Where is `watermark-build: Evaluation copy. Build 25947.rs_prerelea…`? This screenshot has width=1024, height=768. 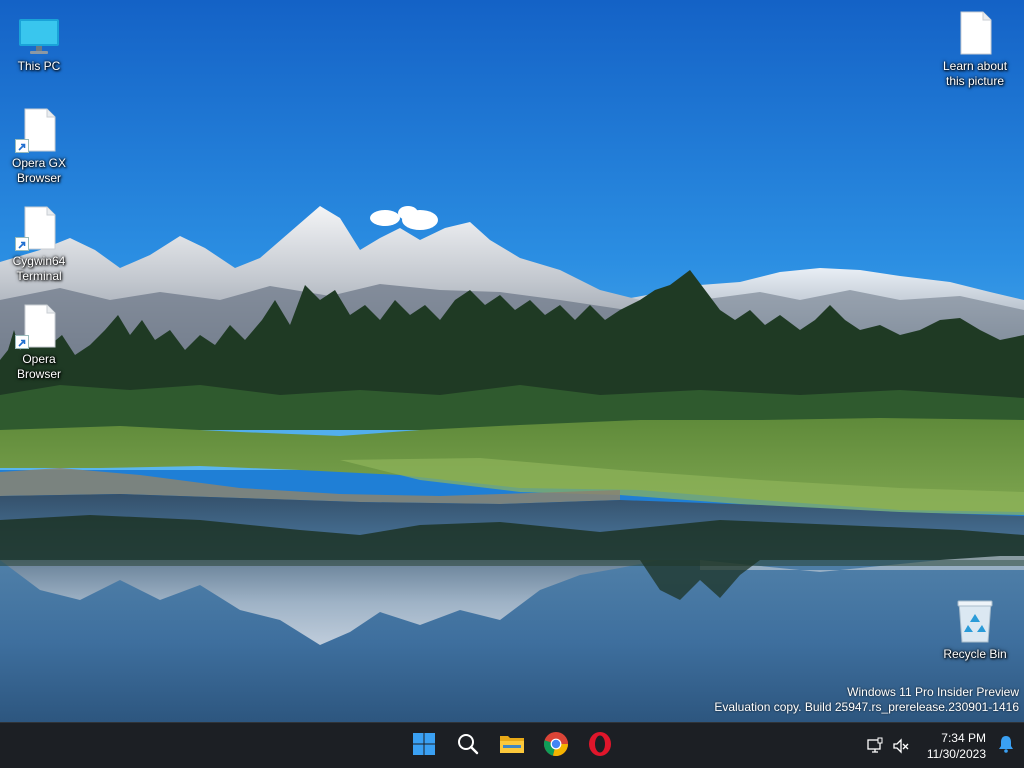 watermark-build: Evaluation copy. Build 25947.rs_prerelea… is located at coordinates (866, 707).